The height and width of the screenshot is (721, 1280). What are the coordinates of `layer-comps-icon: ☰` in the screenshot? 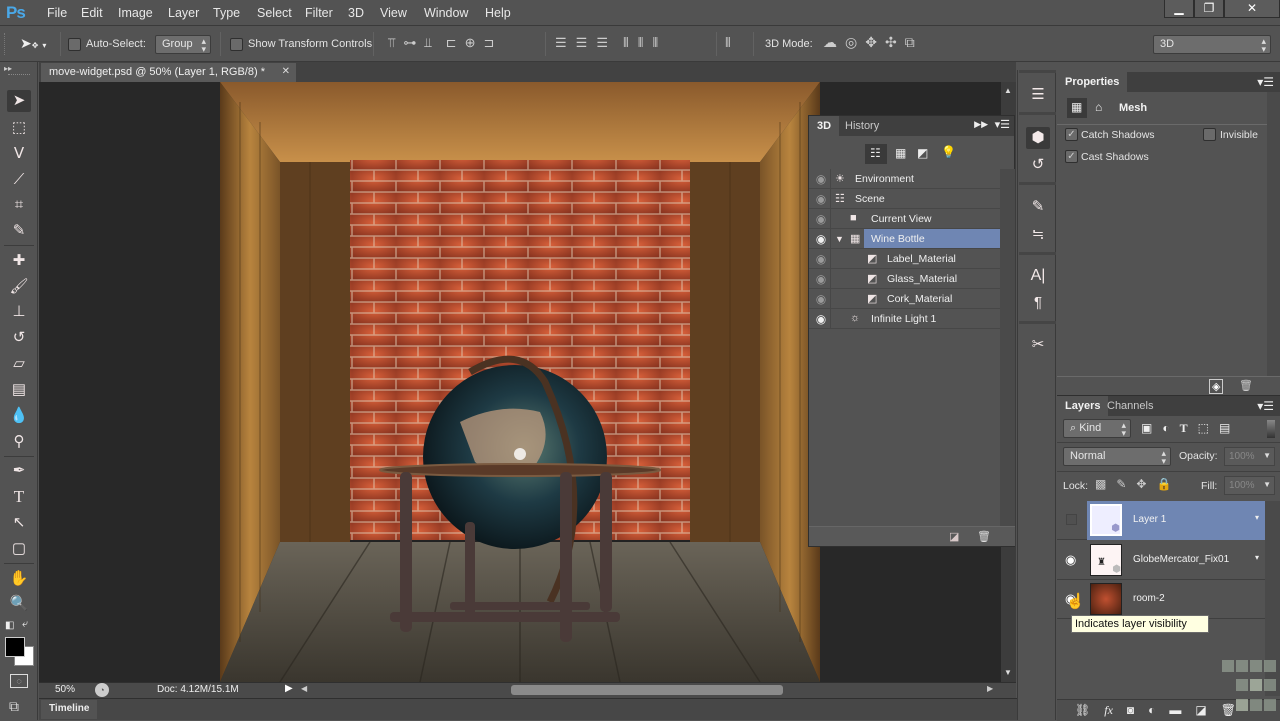 It's located at (1038, 95).